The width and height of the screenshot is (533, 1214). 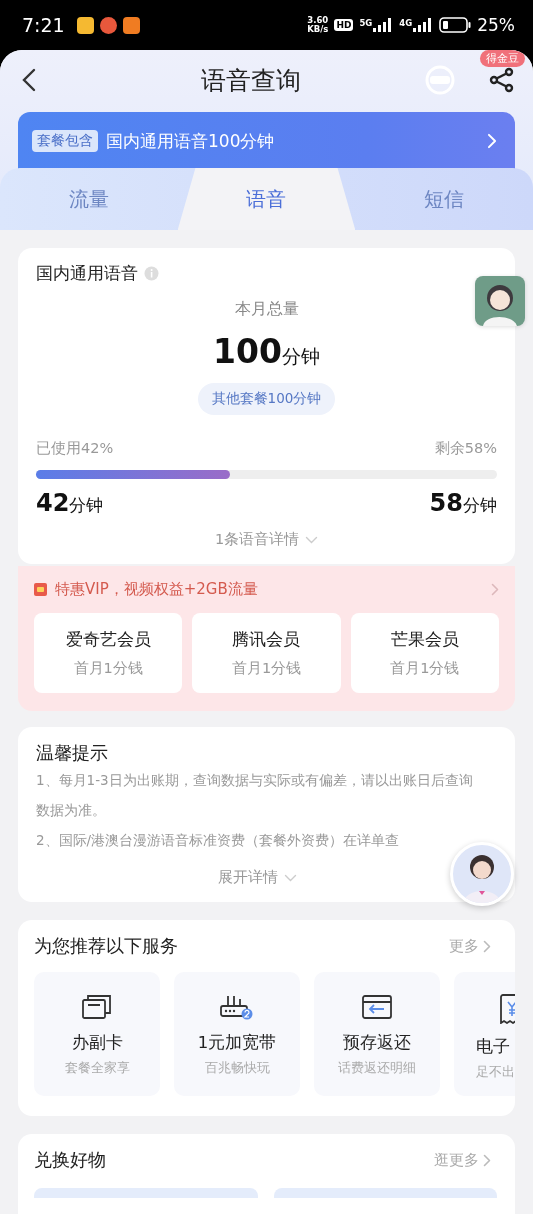 What do you see at coordinates (424, 653) in the screenshot?
I see `offer-card: 芒果会员 首月1分钱` at bounding box center [424, 653].